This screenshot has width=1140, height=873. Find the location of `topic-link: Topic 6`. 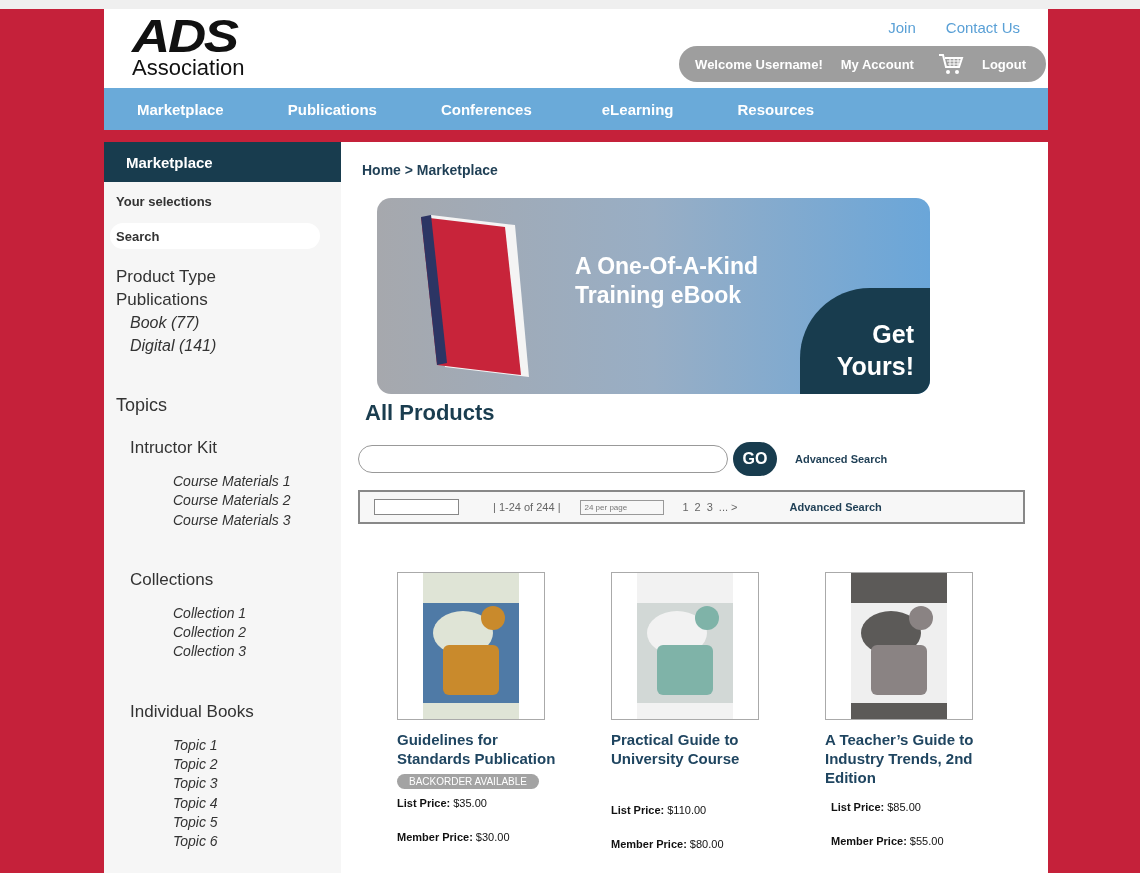

topic-link: Topic 6 is located at coordinates (195, 842).